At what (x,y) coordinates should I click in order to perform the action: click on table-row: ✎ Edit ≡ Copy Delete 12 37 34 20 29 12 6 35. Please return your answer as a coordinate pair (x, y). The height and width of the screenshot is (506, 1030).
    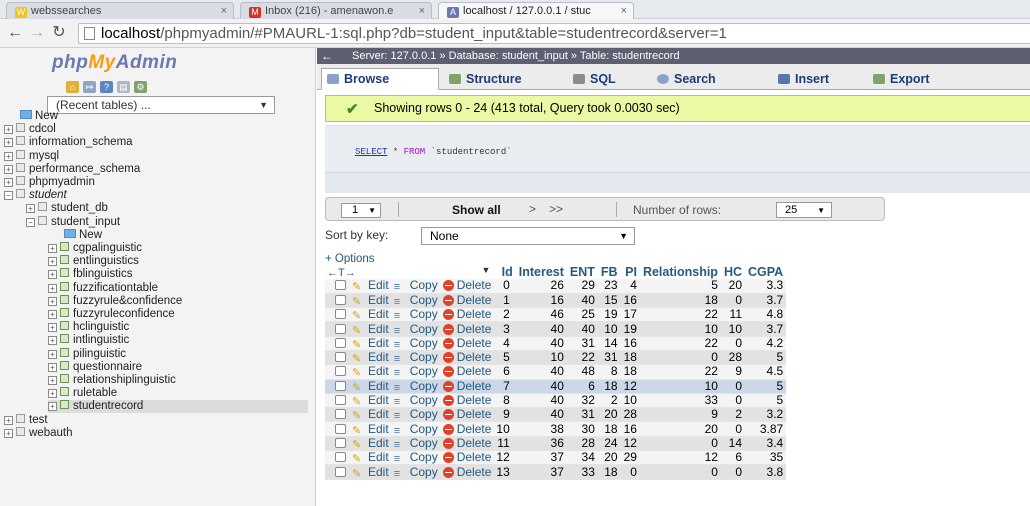
    Looking at the image, I should click on (556, 458).